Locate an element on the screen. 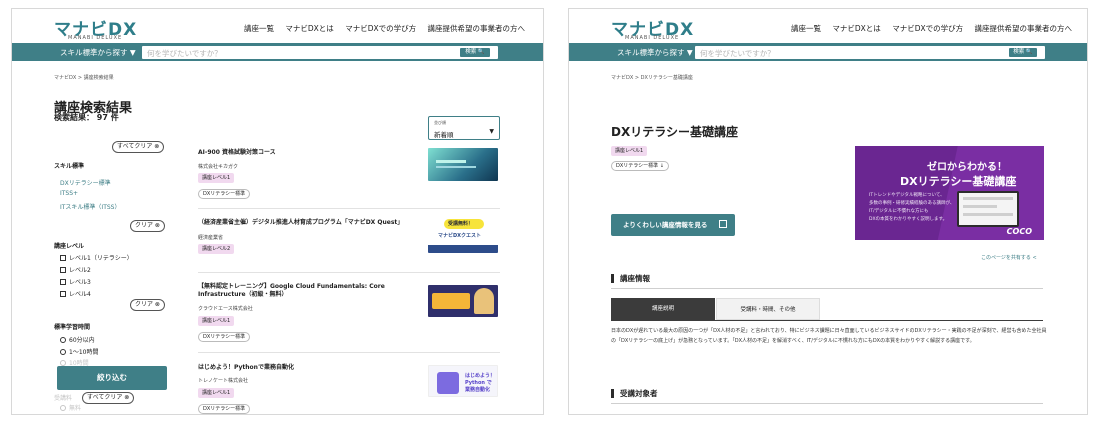 This screenshot has height=428, width=1103. filter-skill-itss: ITスキル標準（ITSS） is located at coordinates (90, 206).